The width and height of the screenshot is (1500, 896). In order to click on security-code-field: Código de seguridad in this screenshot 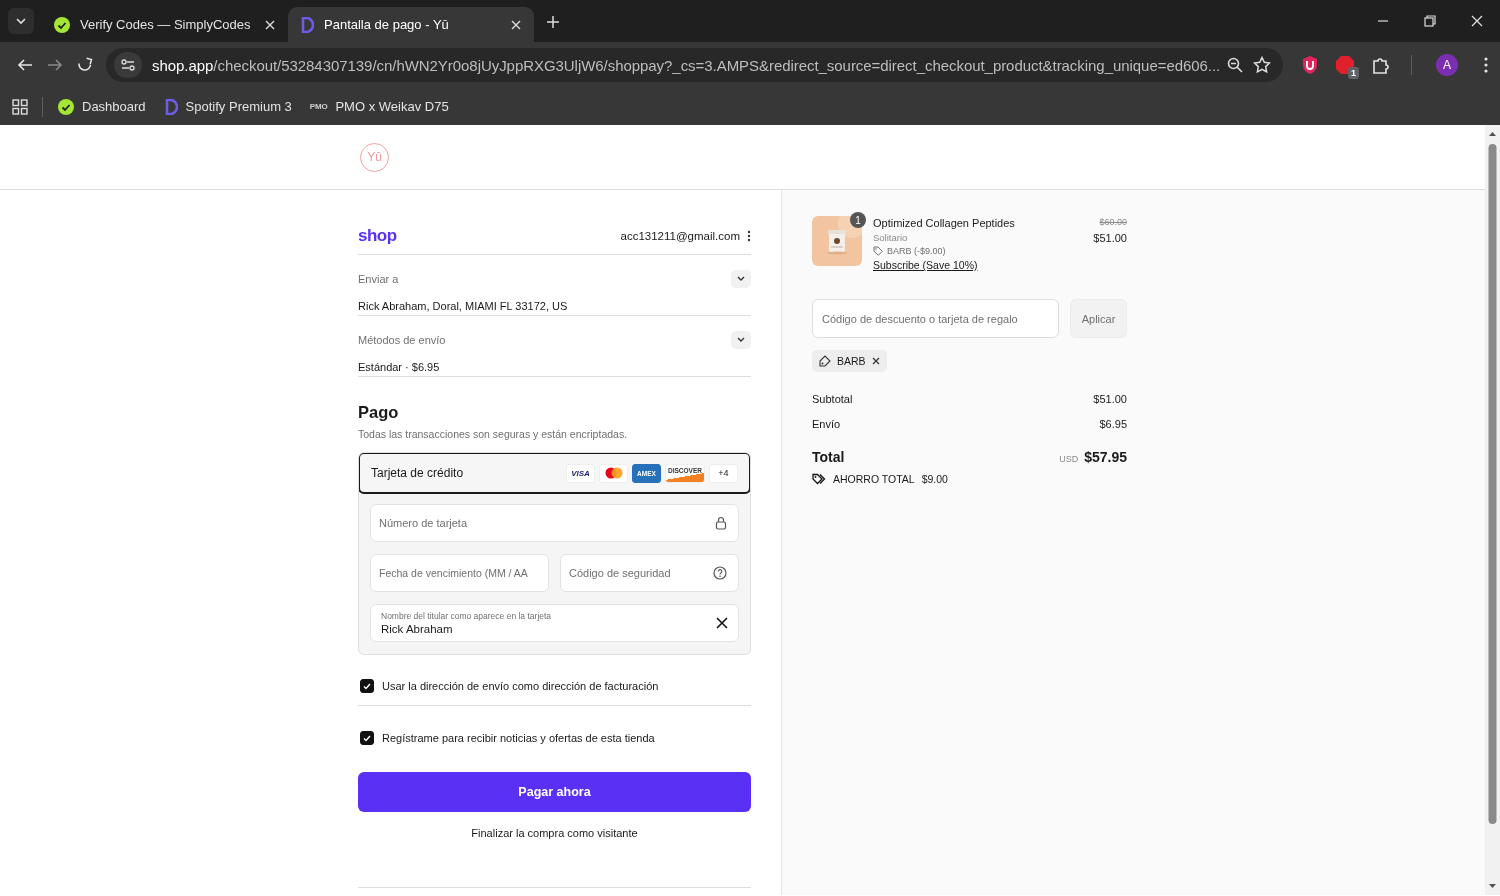, I will do `click(649, 573)`.